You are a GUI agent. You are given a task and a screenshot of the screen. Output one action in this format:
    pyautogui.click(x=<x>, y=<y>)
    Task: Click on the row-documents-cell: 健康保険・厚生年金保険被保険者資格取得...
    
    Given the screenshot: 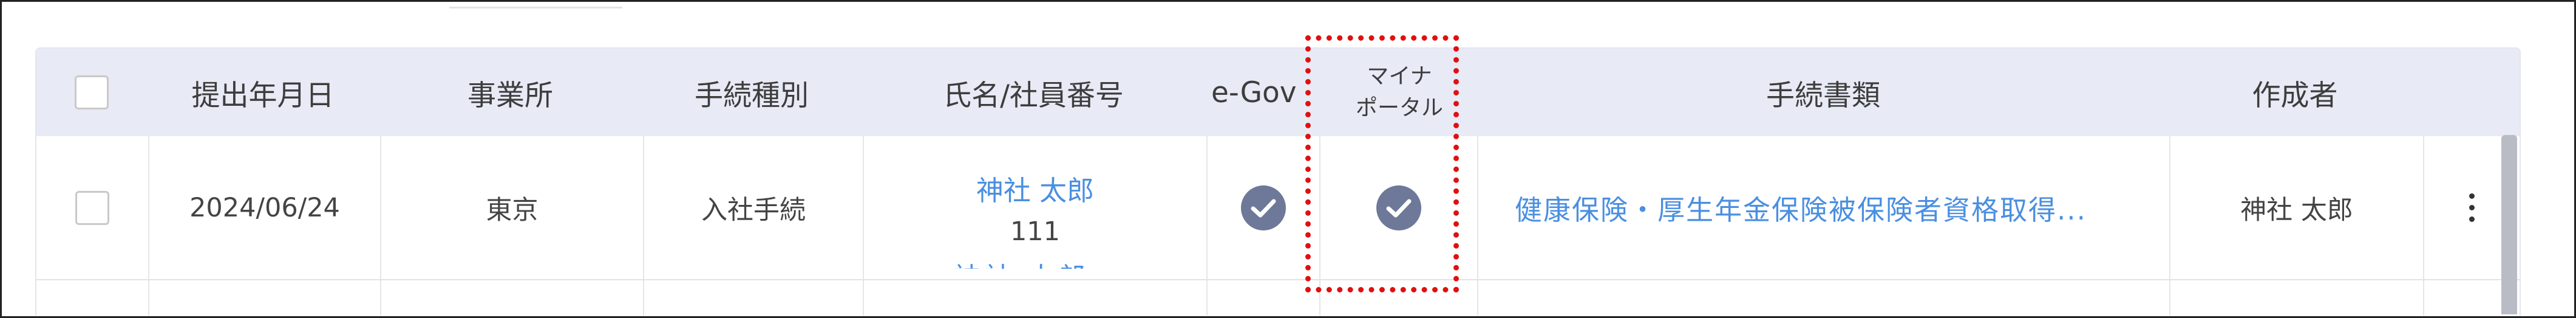 What is the action you would take?
    pyautogui.click(x=1824, y=207)
    